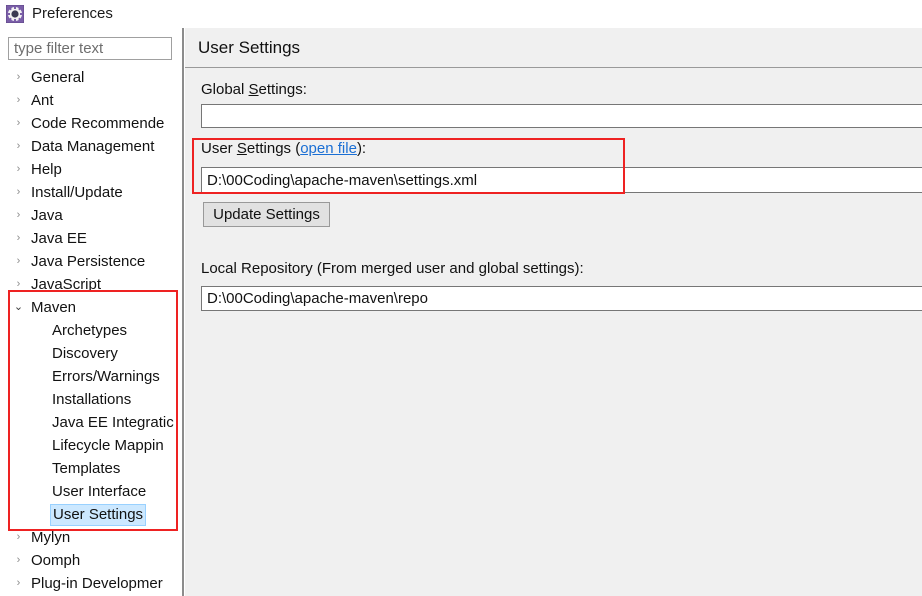 This screenshot has height=596, width=922. I want to click on local-repository-input-value: D:\00Coding\apache-maven\repo, so click(317, 298).